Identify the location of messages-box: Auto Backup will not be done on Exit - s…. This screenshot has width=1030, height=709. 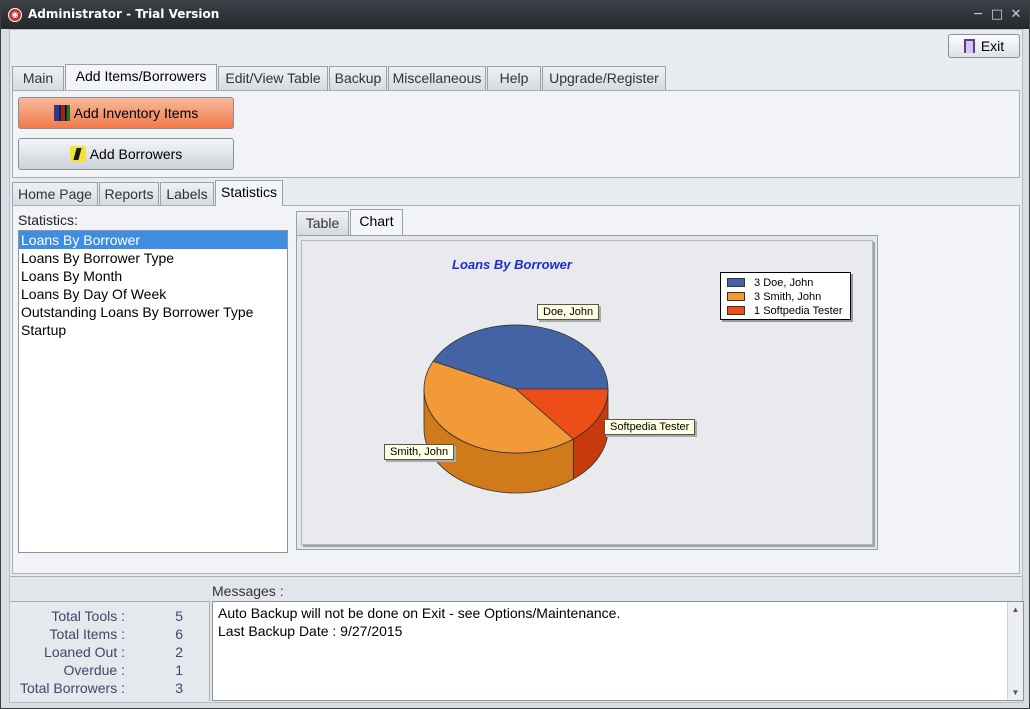
(618, 651).